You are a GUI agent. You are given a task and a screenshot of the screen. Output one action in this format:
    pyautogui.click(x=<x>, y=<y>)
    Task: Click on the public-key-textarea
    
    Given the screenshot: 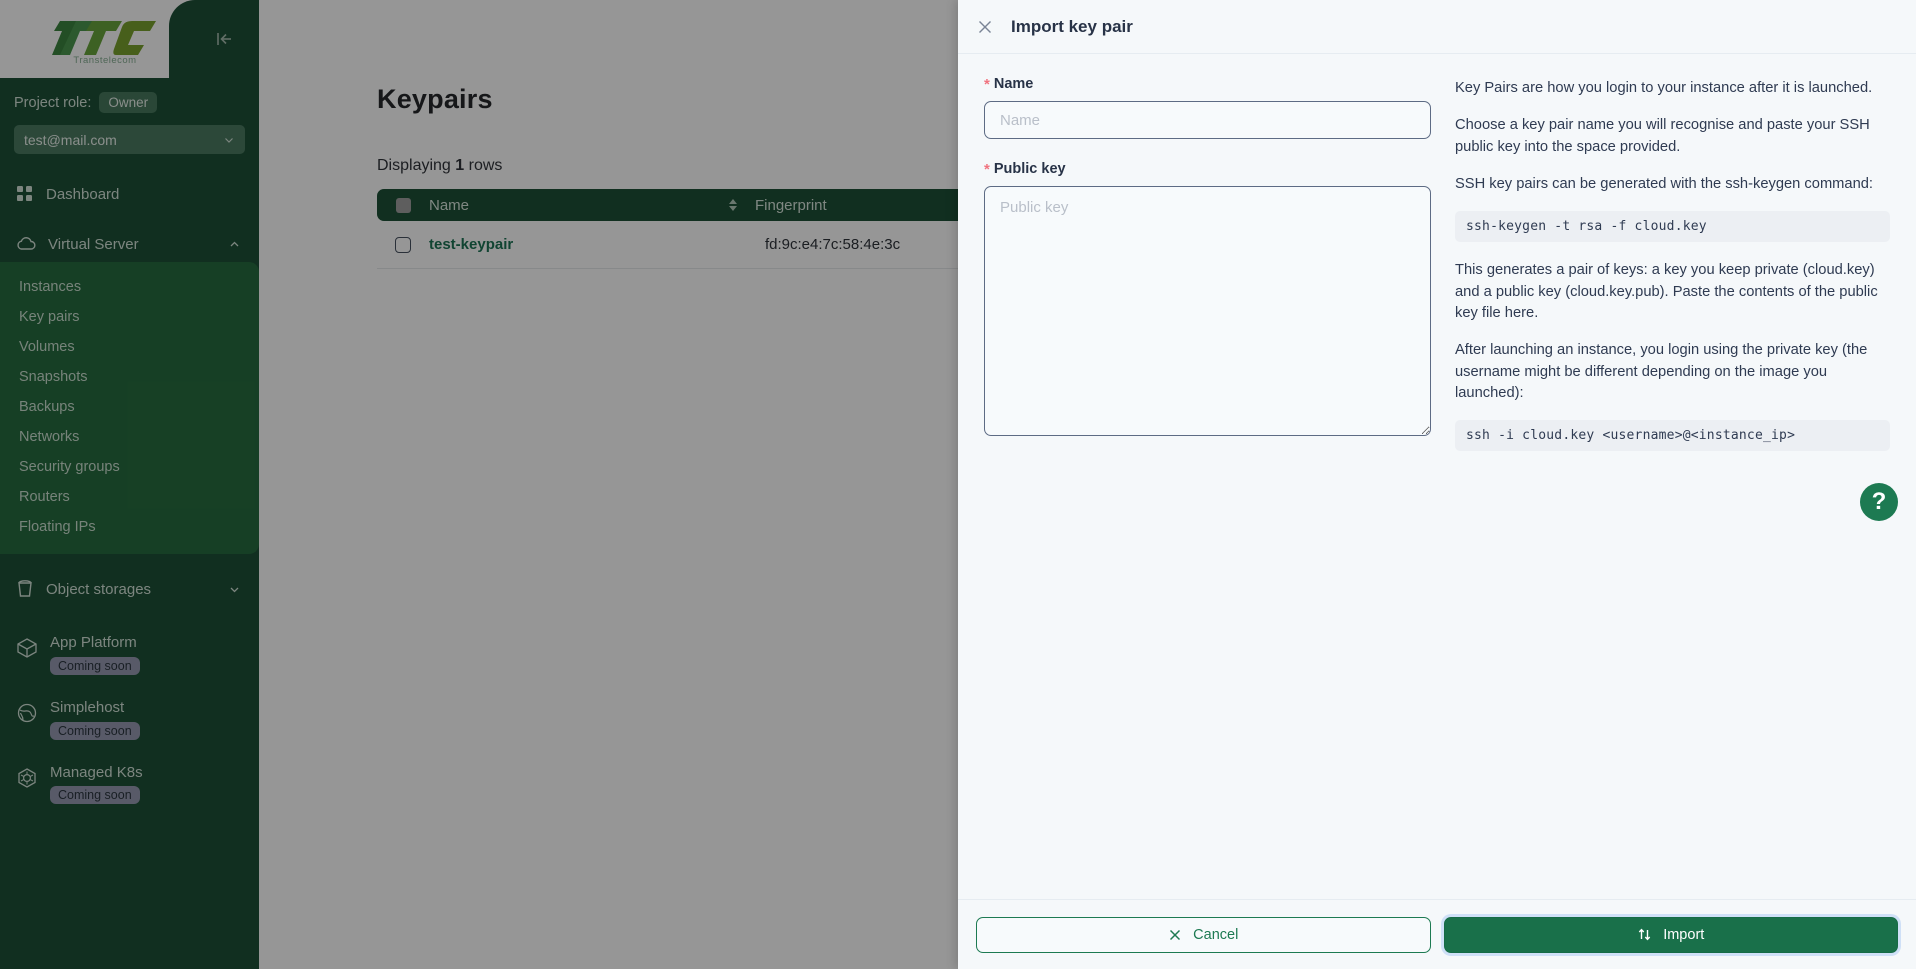 What is the action you would take?
    pyautogui.click(x=1207, y=311)
    